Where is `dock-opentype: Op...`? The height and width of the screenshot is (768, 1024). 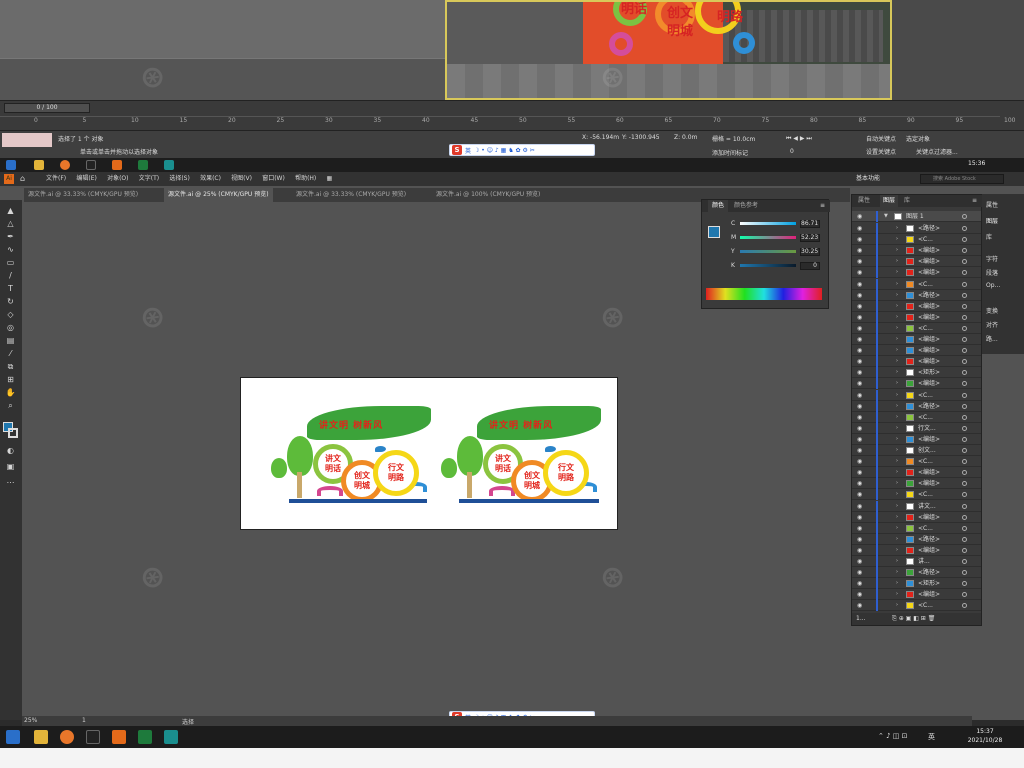
dock-opentype: Op... is located at coordinates (993, 285).